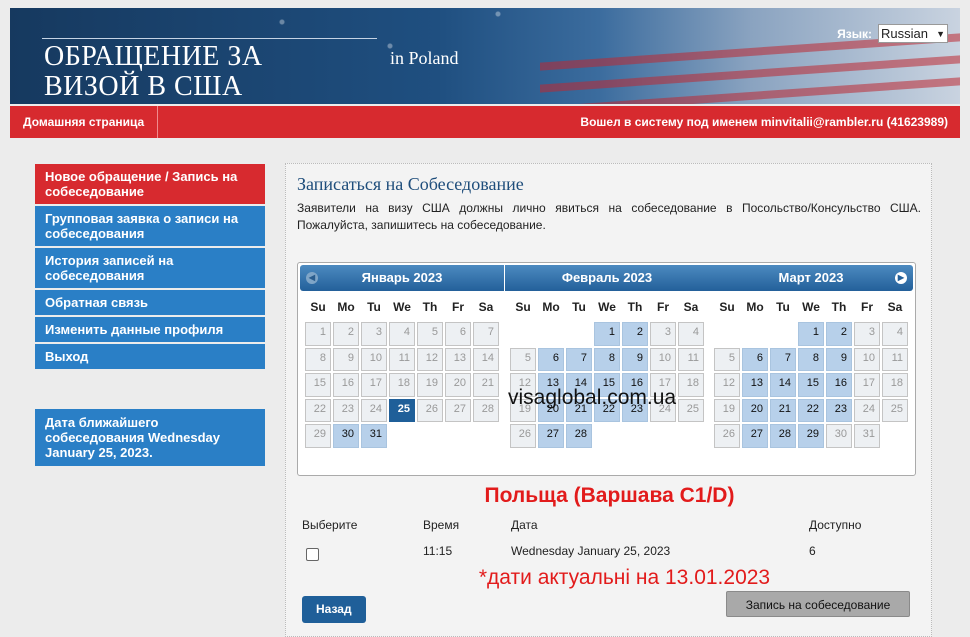  What do you see at coordinates (346, 334) in the screenshot?
I see `calendar-day-unavailable: 2` at bounding box center [346, 334].